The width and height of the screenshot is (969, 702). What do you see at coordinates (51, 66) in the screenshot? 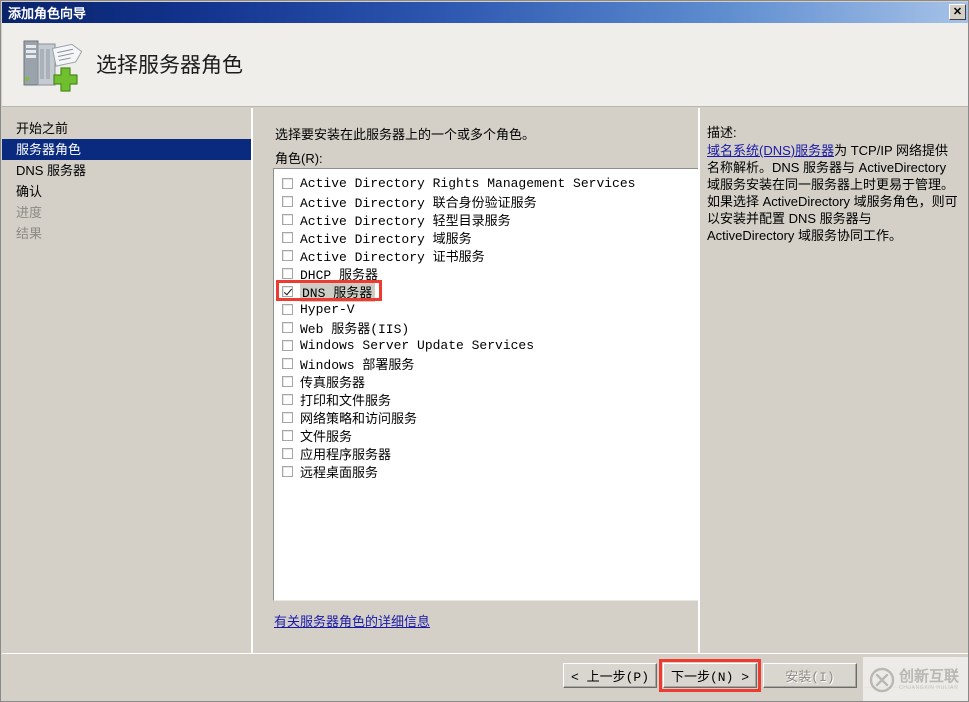
I see `server-add-icon` at bounding box center [51, 66].